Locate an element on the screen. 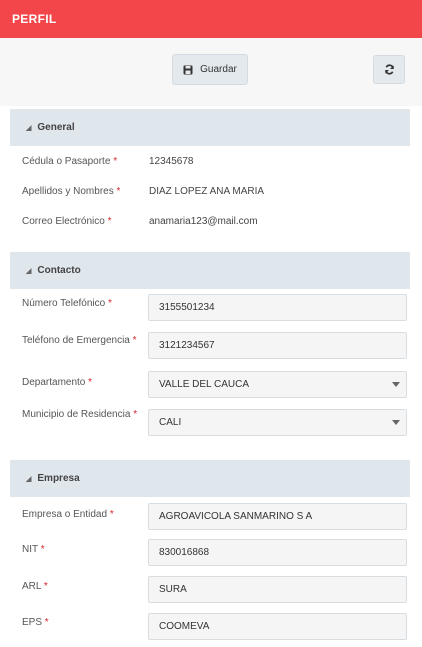 The width and height of the screenshot is (422, 647). save-button: Guardar is located at coordinates (210, 69).